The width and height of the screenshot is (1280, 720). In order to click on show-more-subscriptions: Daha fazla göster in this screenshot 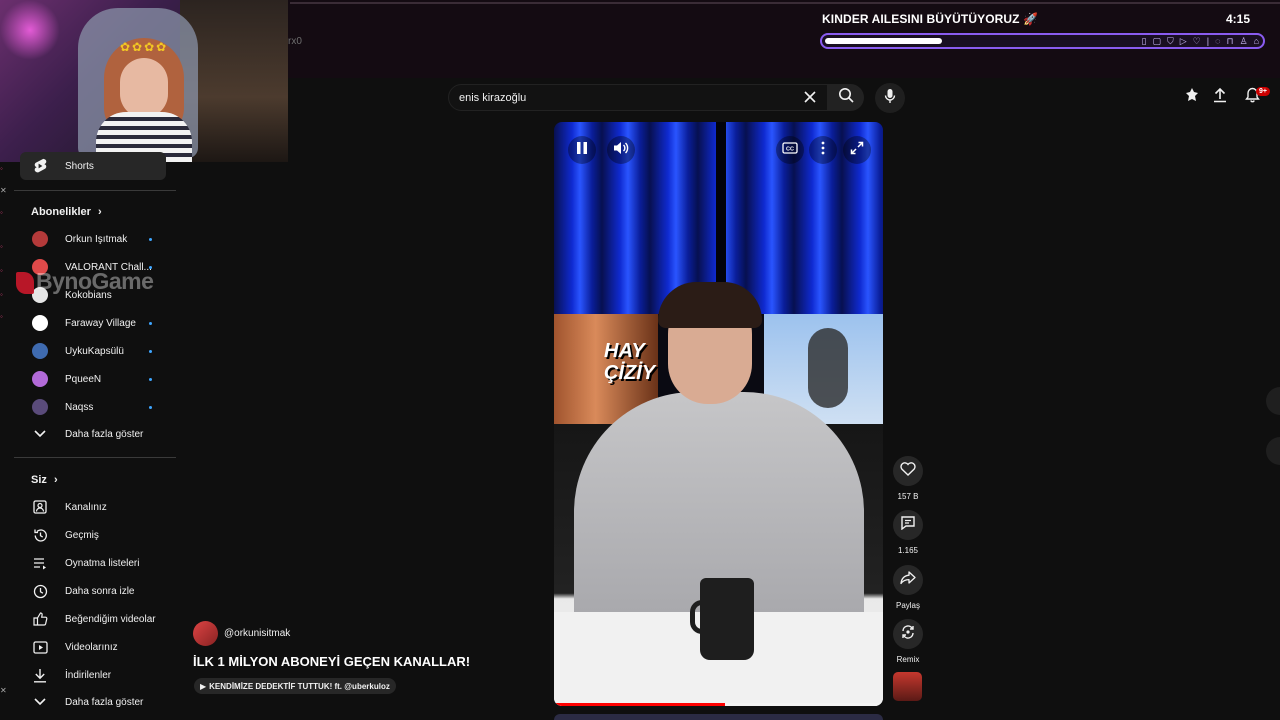, I will do `click(95, 434)`.